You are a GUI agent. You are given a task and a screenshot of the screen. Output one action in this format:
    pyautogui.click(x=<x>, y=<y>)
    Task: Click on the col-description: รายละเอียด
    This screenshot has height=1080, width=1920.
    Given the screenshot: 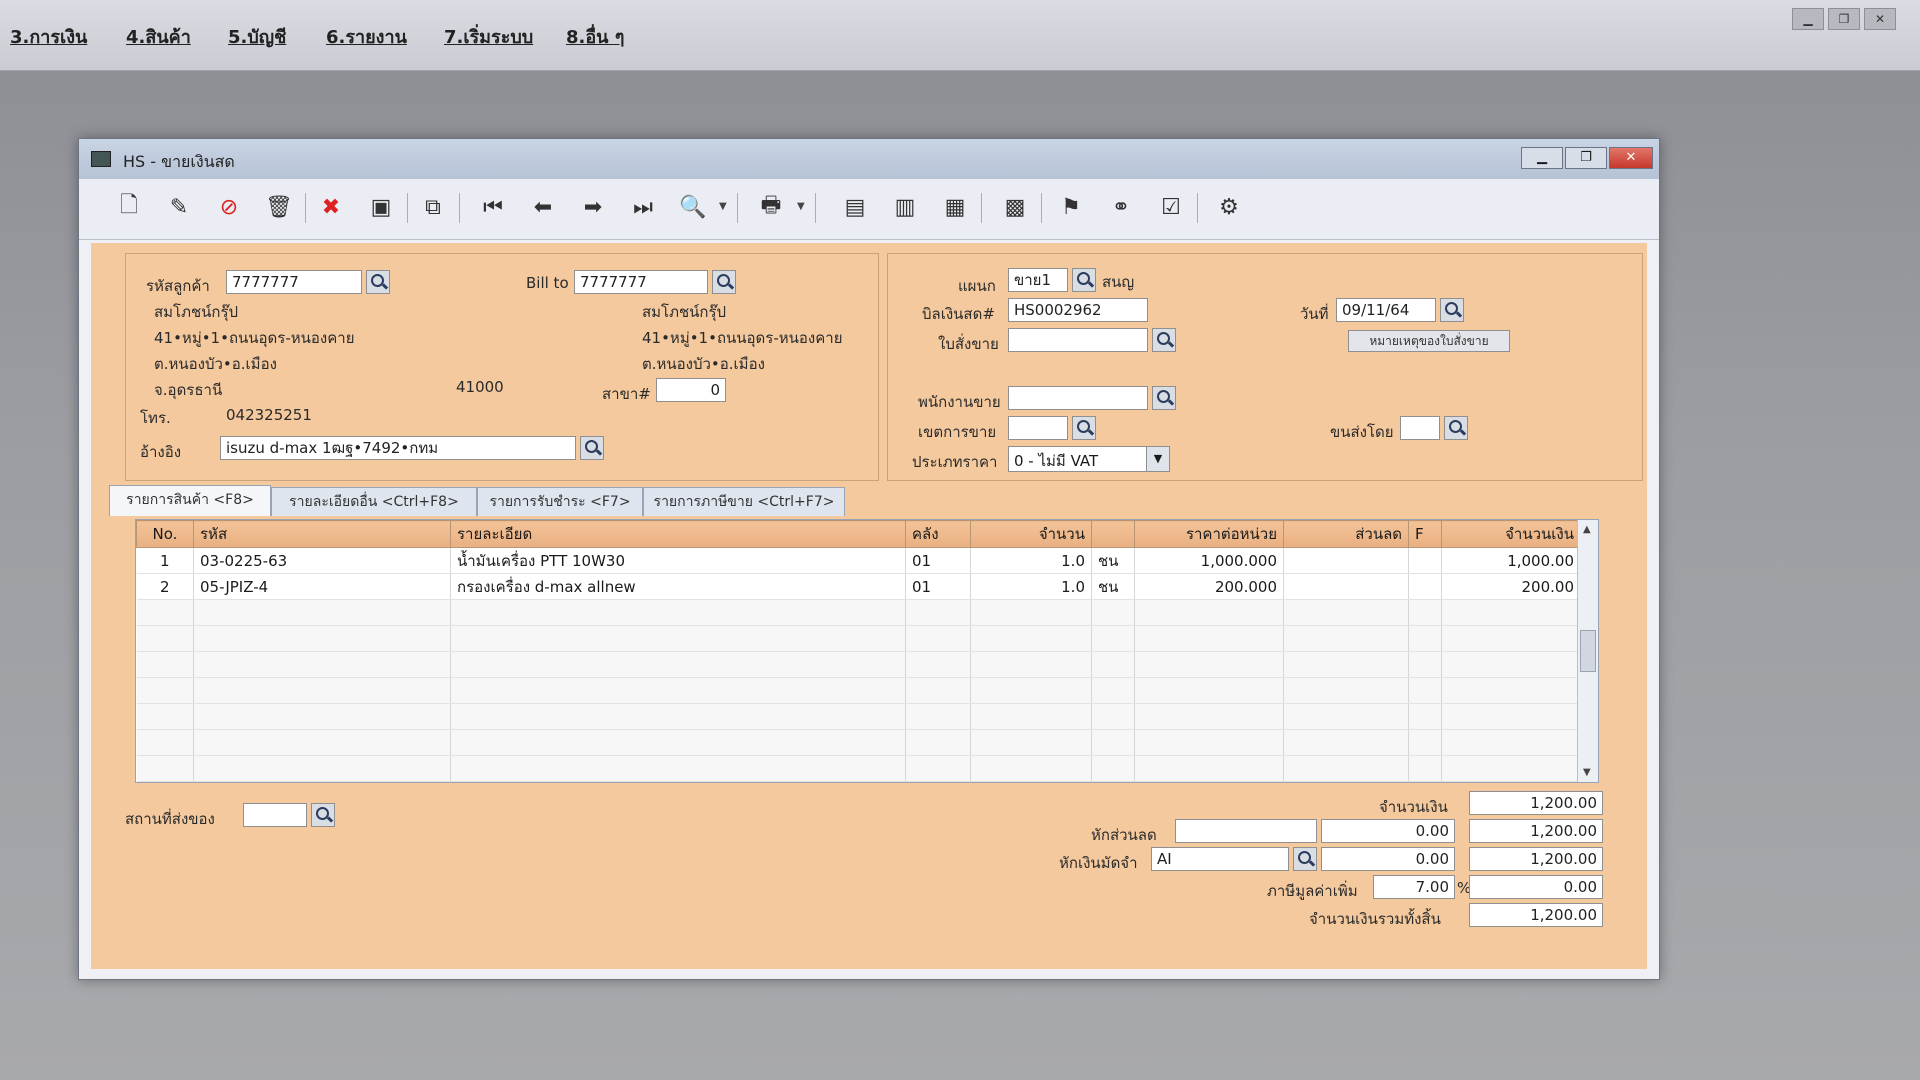 What is the action you would take?
    pyautogui.click(x=678, y=534)
    